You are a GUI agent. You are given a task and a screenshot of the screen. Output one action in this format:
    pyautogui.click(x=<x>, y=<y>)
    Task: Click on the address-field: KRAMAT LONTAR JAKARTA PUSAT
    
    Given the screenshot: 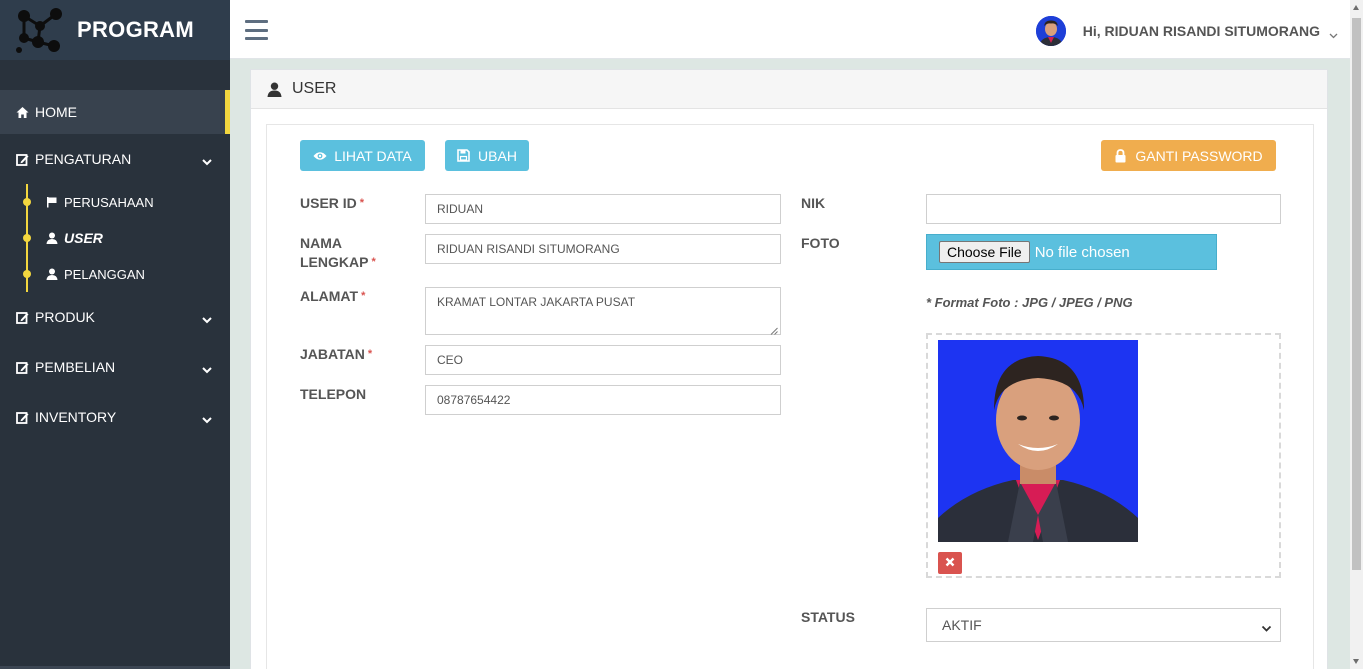 What is the action you would take?
    pyautogui.click(x=603, y=311)
    